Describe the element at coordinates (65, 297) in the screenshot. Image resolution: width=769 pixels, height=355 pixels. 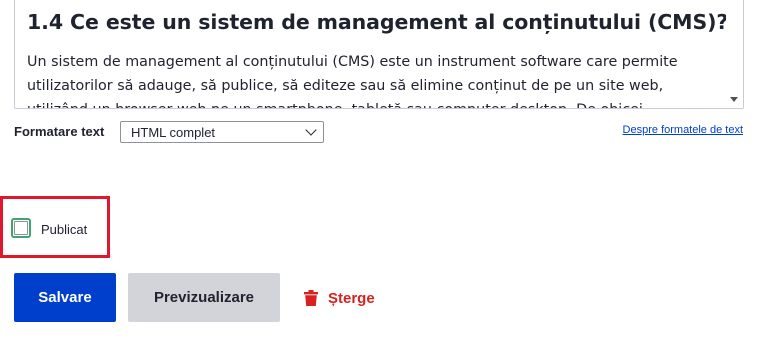
I see `save-button: Salvare` at that location.